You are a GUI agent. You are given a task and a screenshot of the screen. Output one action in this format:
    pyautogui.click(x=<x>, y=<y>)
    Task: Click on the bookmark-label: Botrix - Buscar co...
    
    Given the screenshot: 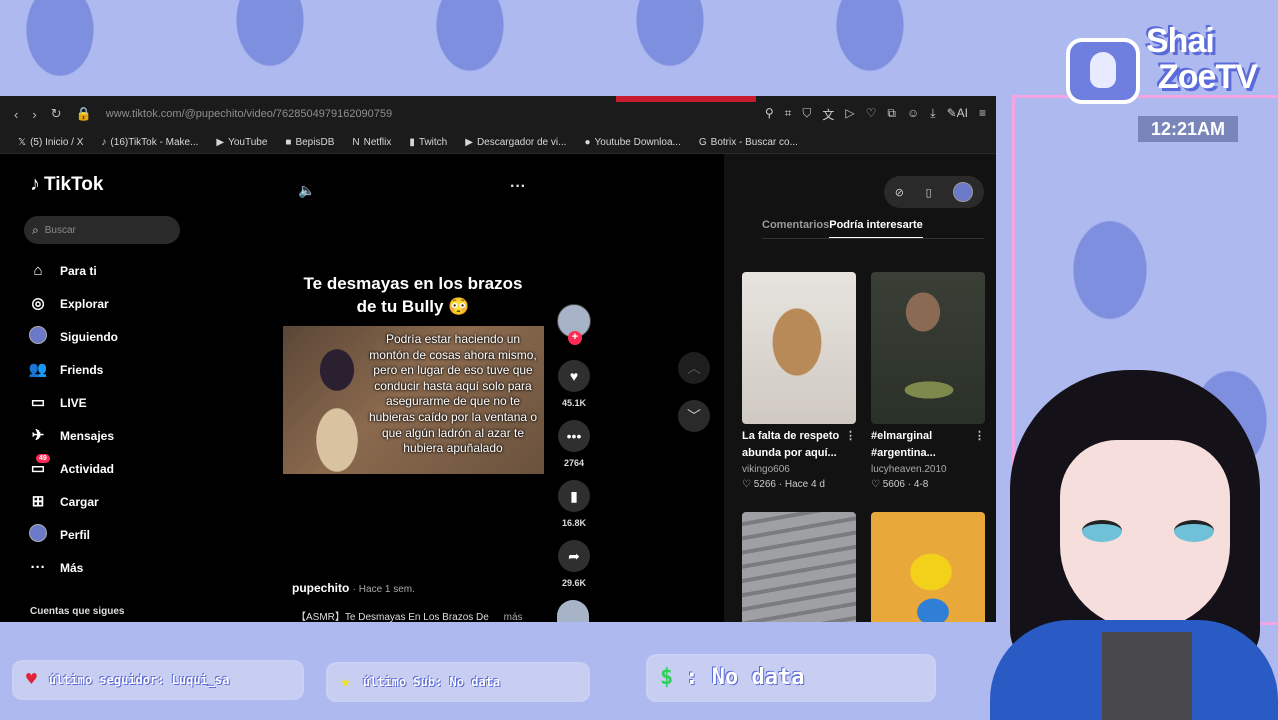 What is the action you would take?
    pyautogui.click(x=754, y=142)
    